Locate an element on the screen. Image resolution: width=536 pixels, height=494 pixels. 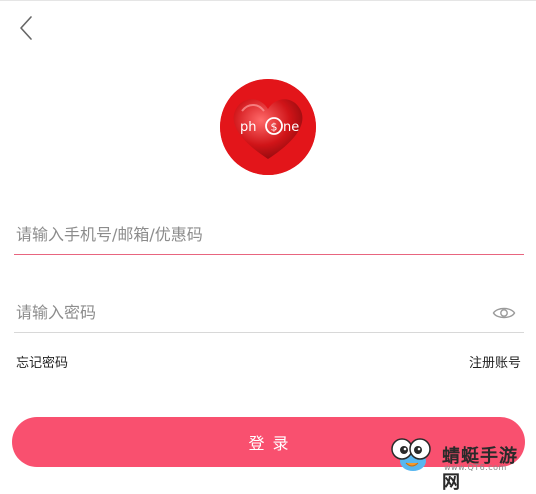
eye-icon is located at coordinates (504, 313).